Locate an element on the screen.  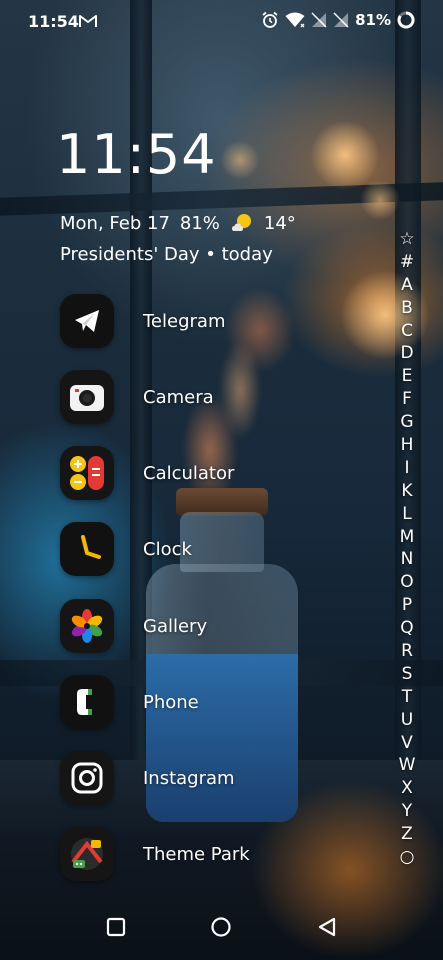
alarm-icon is located at coordinates (270, 19).